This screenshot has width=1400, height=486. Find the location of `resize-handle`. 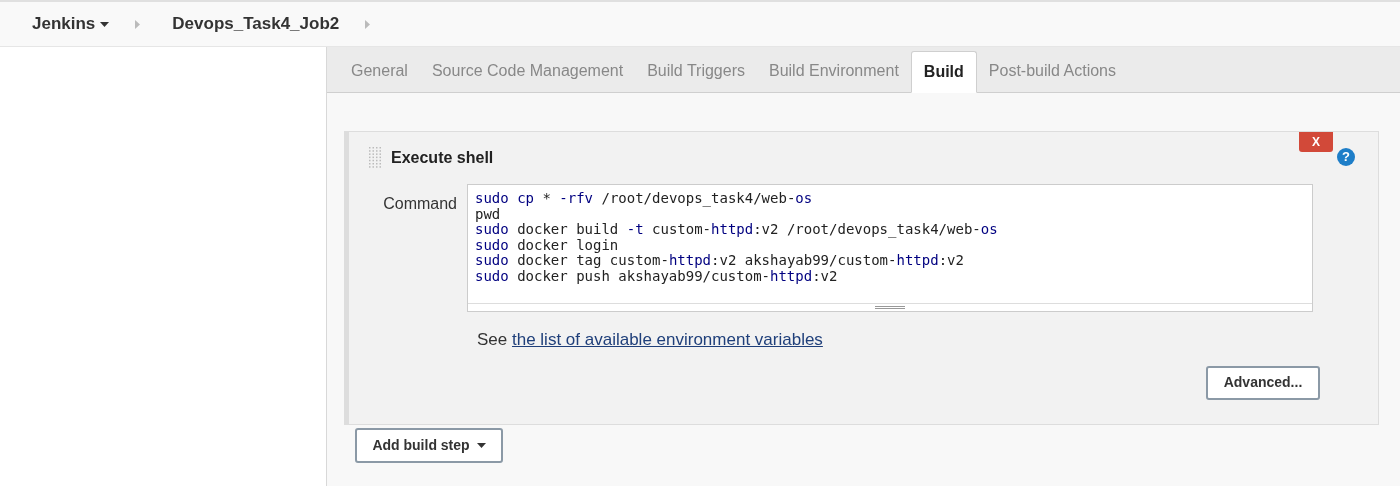

resize-handle is located at coordinates (890, 307).